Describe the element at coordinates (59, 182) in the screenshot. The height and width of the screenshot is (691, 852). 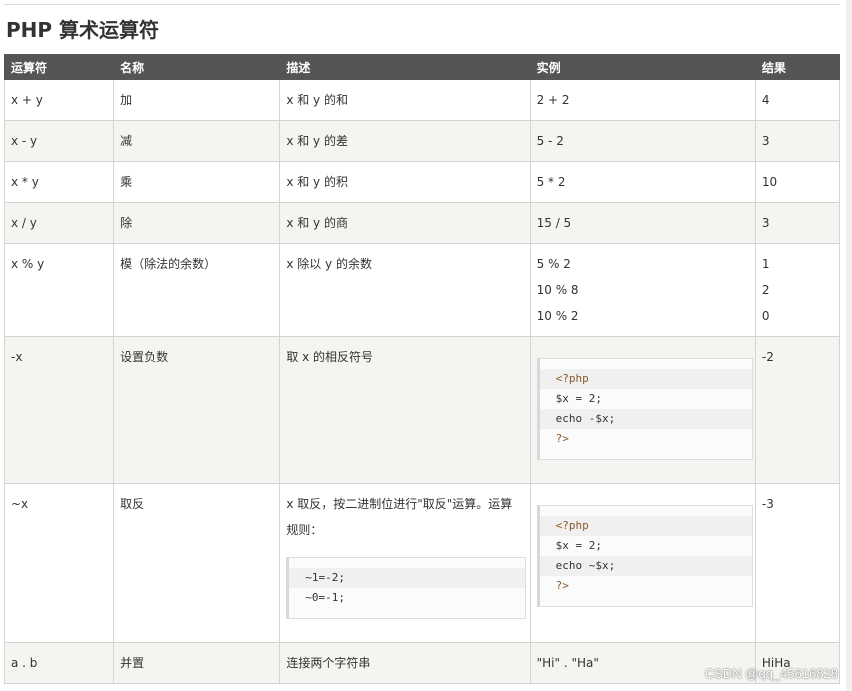
I see `cell-operator: x * y` at that location.